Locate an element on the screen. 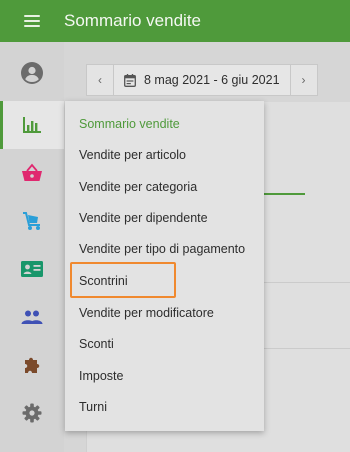  date-prev-button: ‹ is located at coordinates (100, 80).